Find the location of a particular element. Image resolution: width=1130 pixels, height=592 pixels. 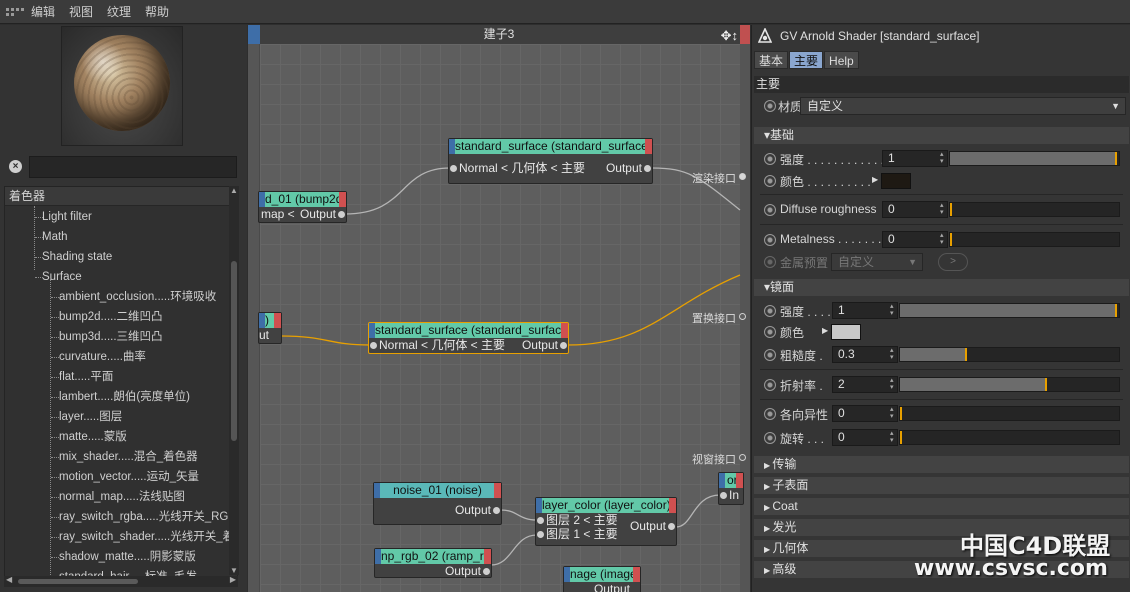

spec-ior-input: 2 is located at coordinates (865, 384).